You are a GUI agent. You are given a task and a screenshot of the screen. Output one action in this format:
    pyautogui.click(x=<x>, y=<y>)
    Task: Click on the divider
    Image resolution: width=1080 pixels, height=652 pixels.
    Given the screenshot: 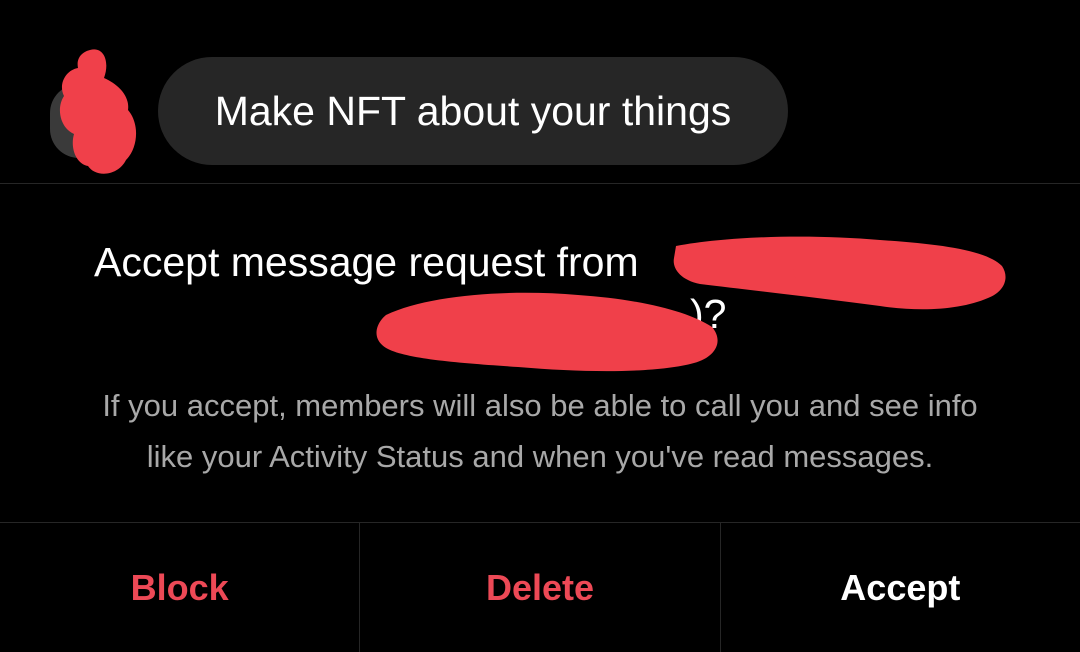 What is the action you would take?
    pyautogui.click(x=540, y=183)
    